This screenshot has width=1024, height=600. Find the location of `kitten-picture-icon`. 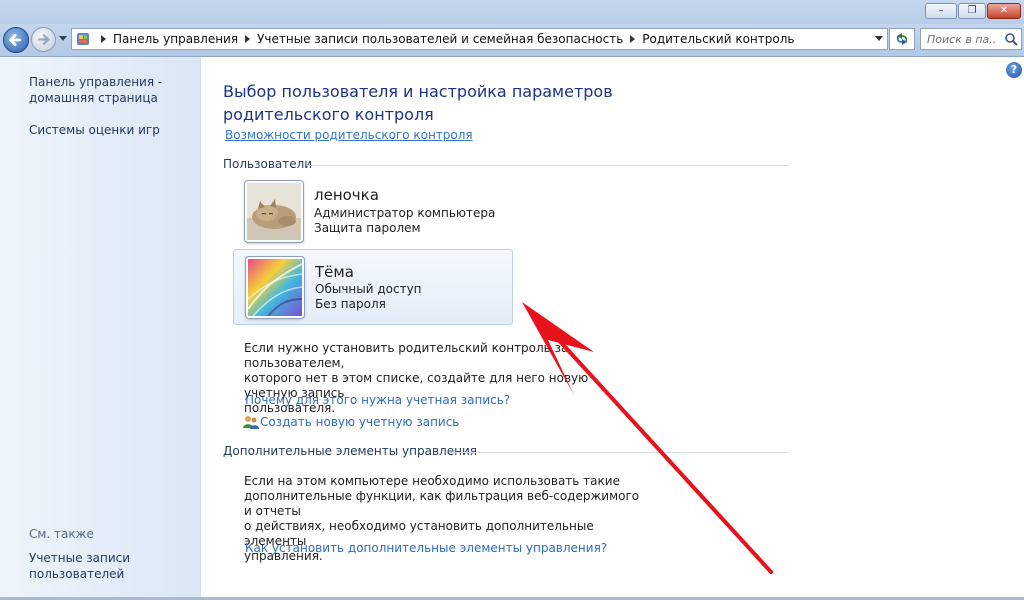

kitten-picture-icon is located at coordinates (274, 211).